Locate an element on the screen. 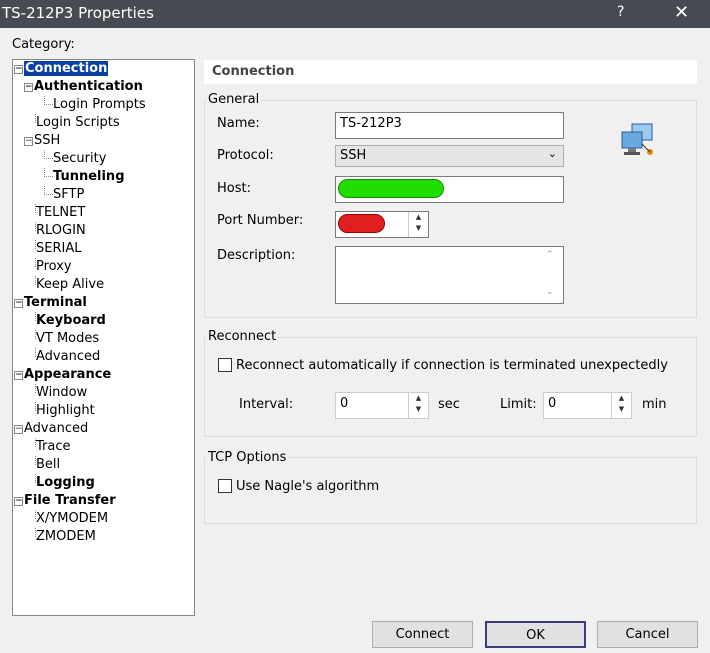 Image resolution: width=710 pixels, height=653 pixels. limit-value: 0 is located at coordinates (552, 403).